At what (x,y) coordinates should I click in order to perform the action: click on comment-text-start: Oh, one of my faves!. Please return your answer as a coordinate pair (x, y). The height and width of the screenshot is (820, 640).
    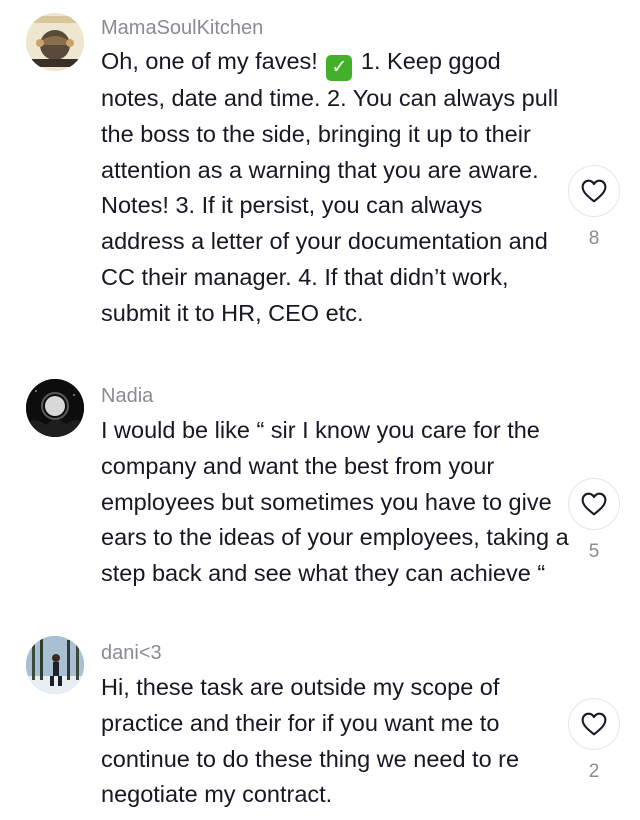
    Looking at the image, I should click on (213, 61).